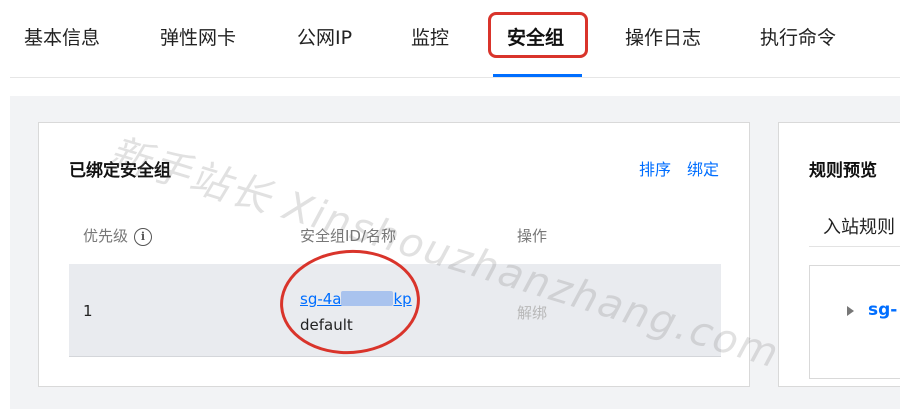 This screenshot has width=900, height=409. Describe the element at coordinates (430, 38) in the screenshot. I see `tab-monitoring: 监控` at that location.